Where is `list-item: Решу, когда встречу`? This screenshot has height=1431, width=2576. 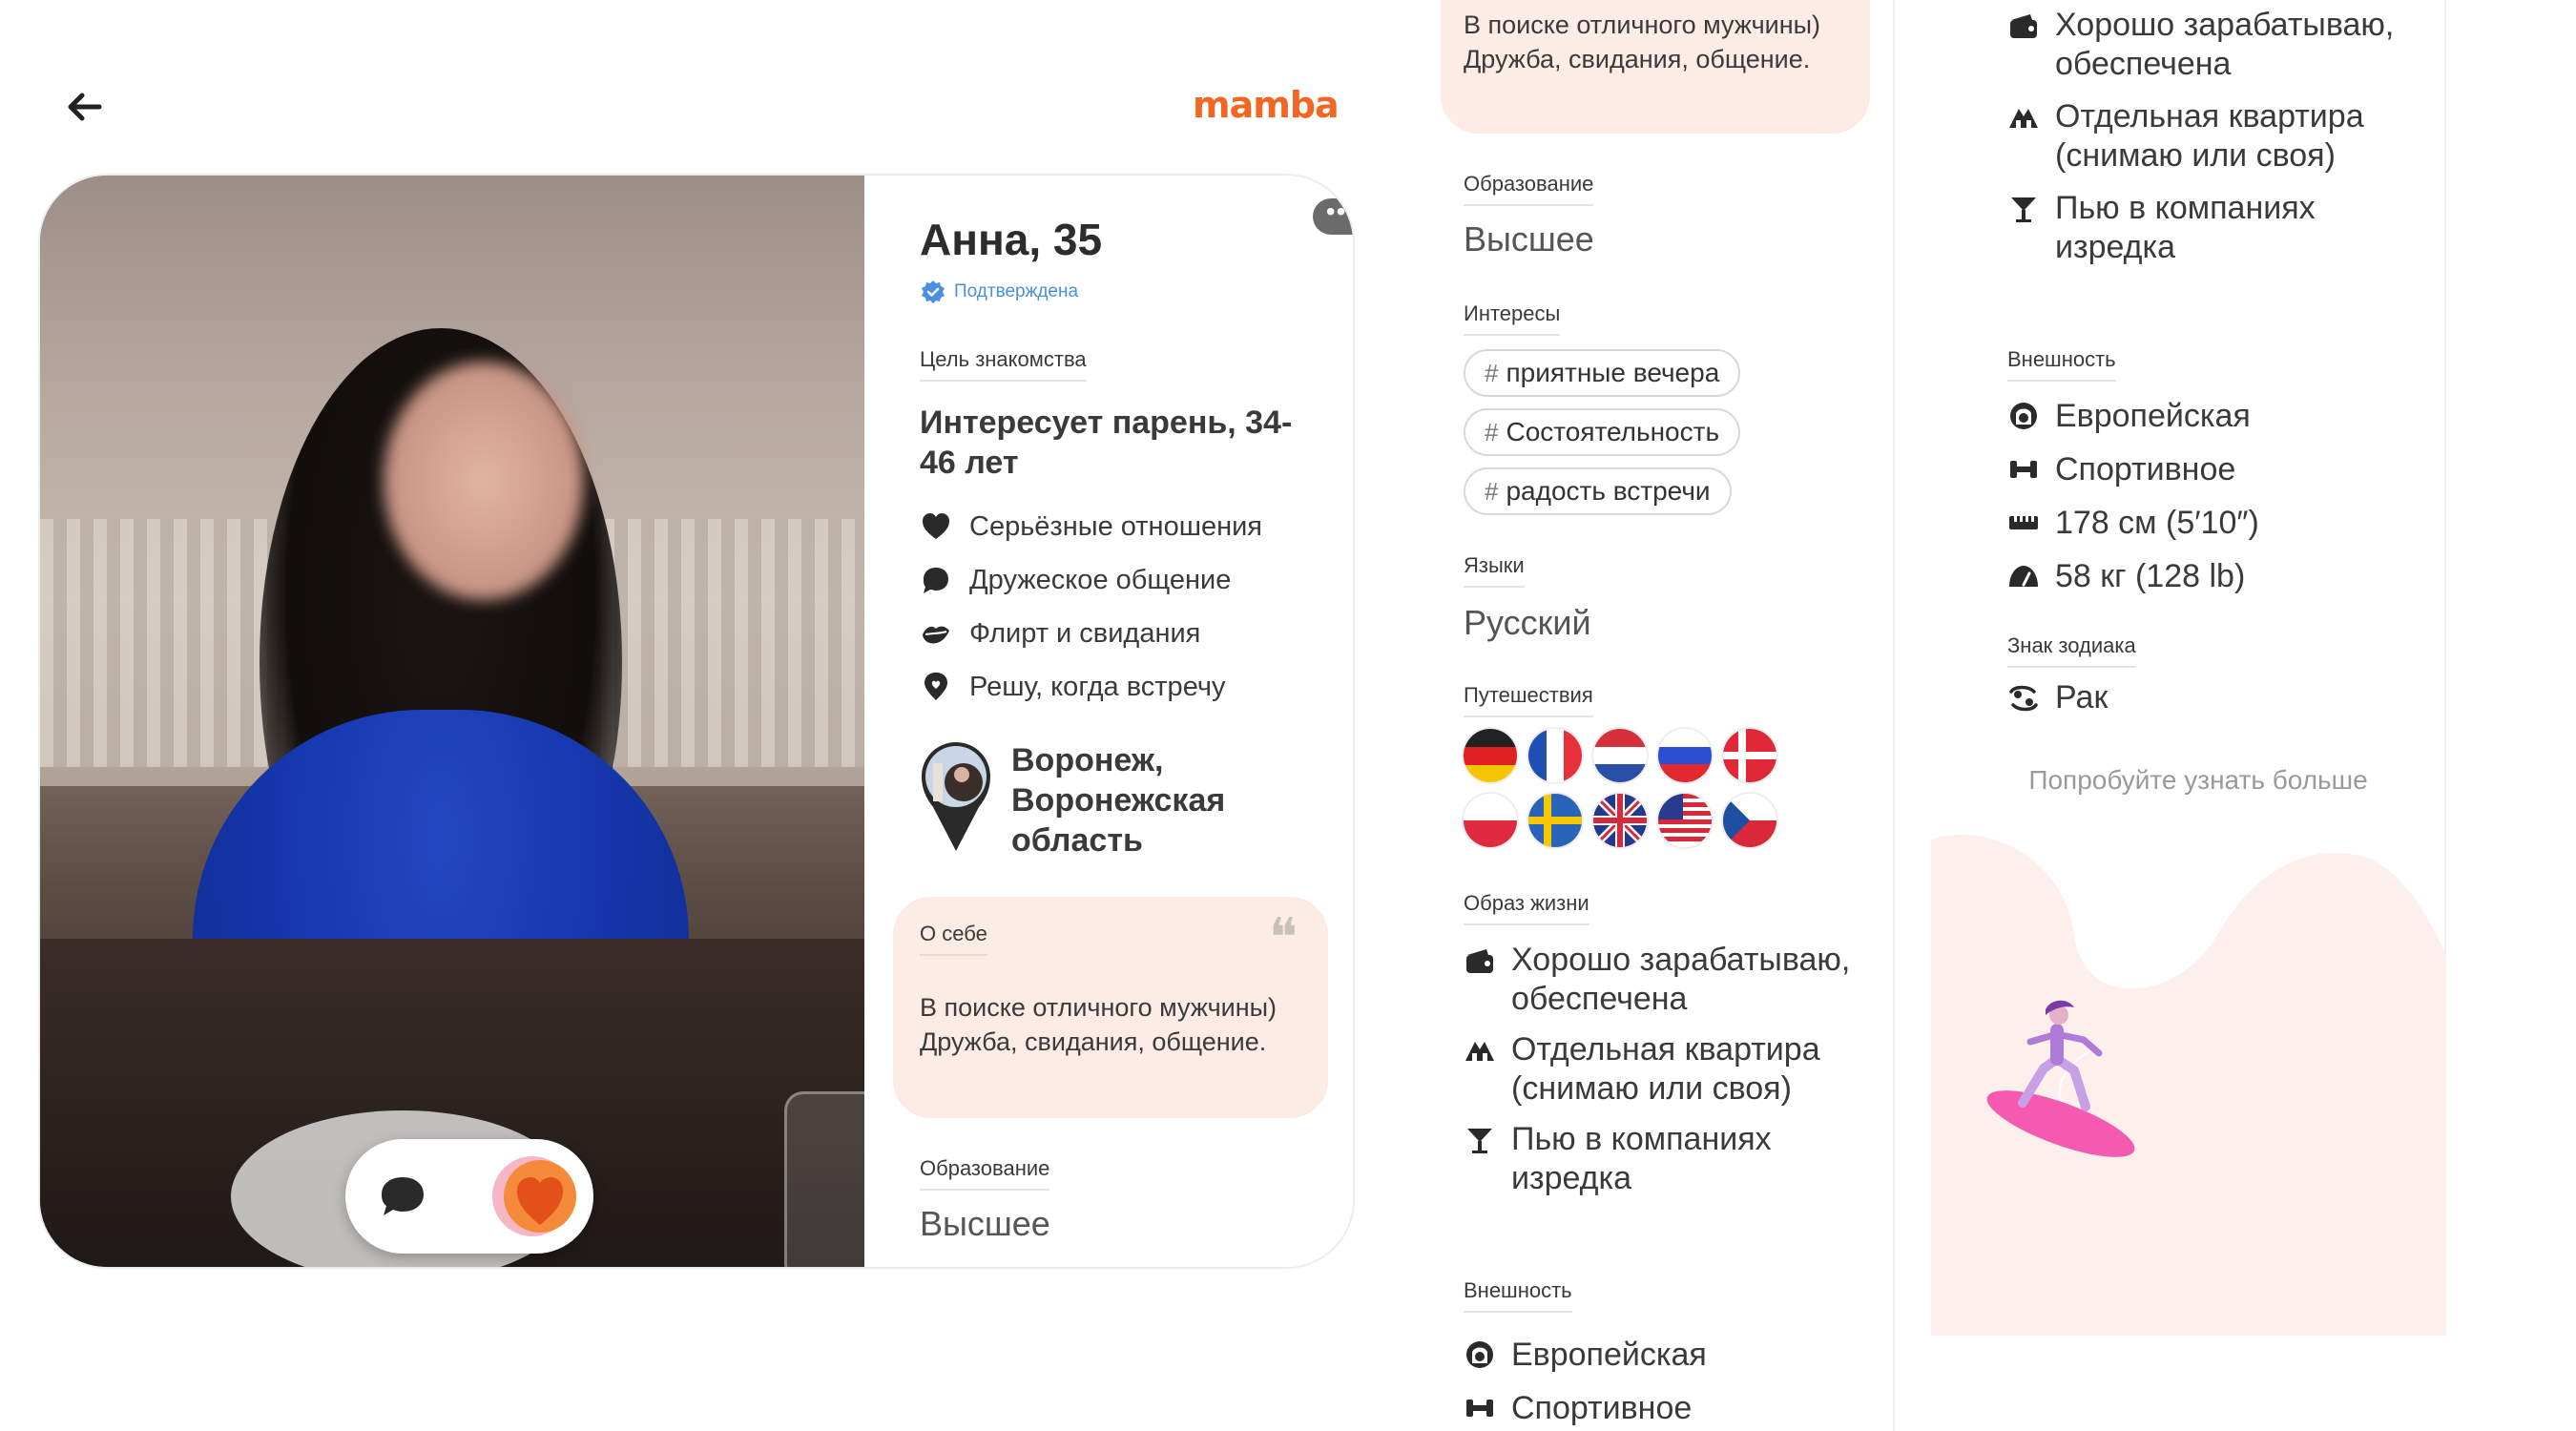 list-item: Решу, когда встречу is located at coordinates (1130, 687).